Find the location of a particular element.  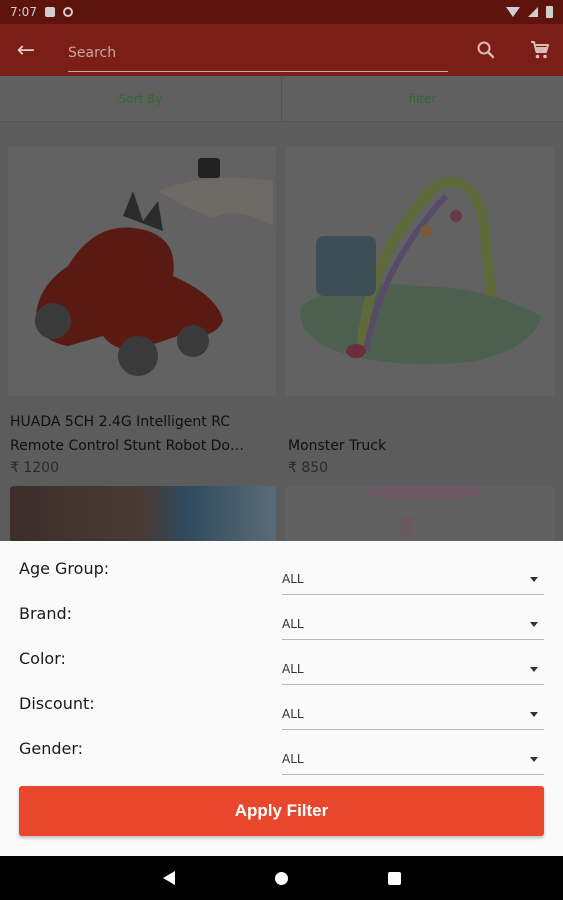

filter-row-age-group: Age Group: ALL is located at coordinates (281, 581).